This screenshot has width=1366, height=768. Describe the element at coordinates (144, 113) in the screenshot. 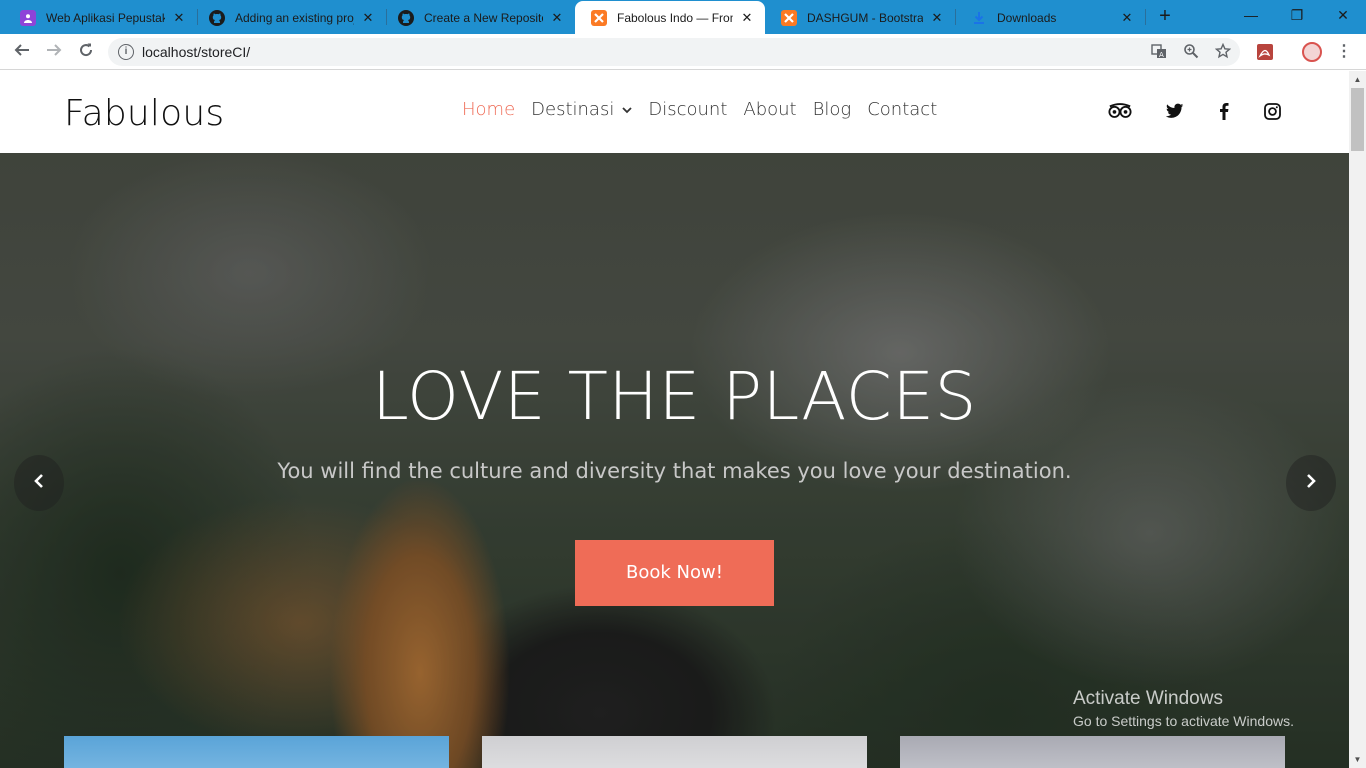

I see `site-logo: Fabulous` at that location.